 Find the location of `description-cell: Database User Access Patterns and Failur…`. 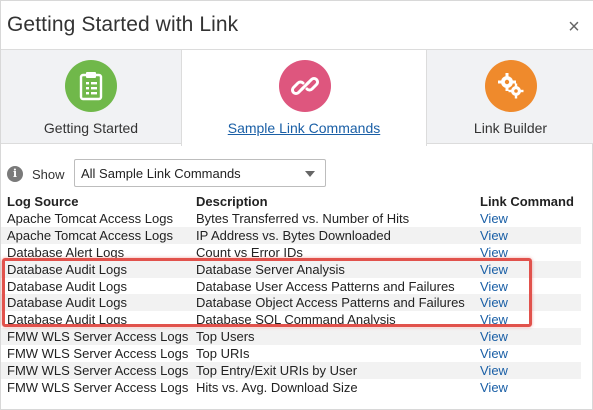

description-cell: Database User Access Patterns and Failur… is located at coordinates (325, 286).